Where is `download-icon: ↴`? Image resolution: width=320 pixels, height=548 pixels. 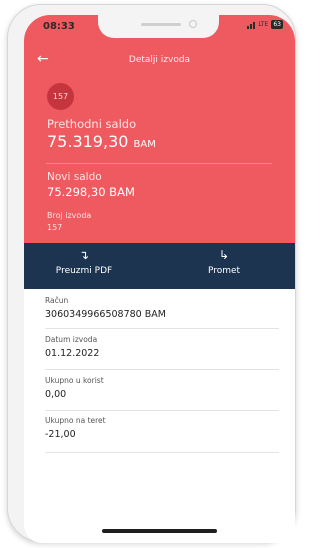 download-icon: ↴ is located at coordinates (84, 255).